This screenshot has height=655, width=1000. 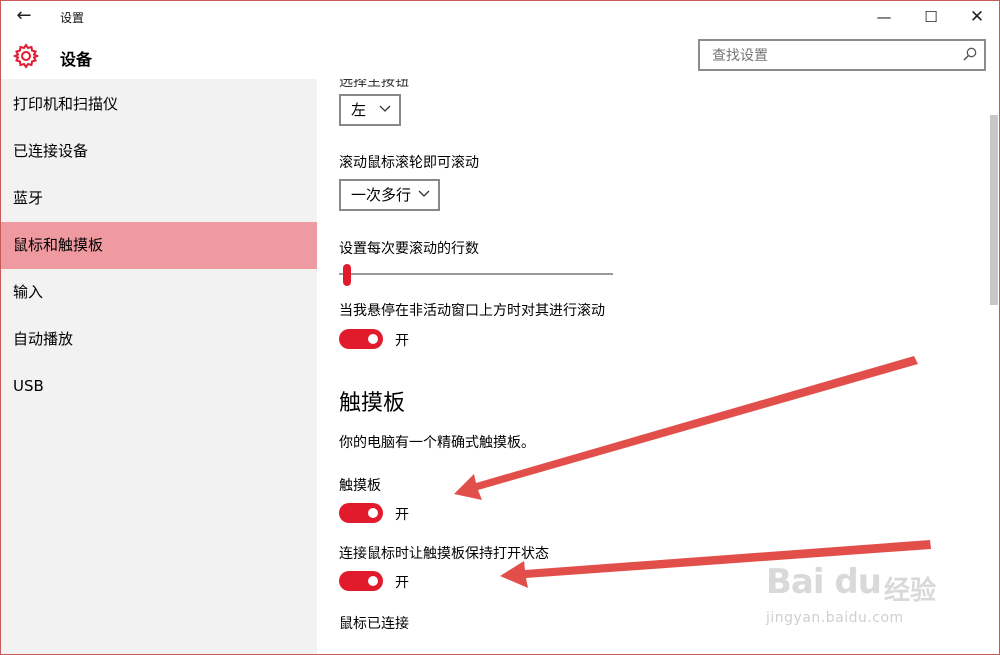 I want to click on keep-touchpad-toggle, so click(x=361, y=581).